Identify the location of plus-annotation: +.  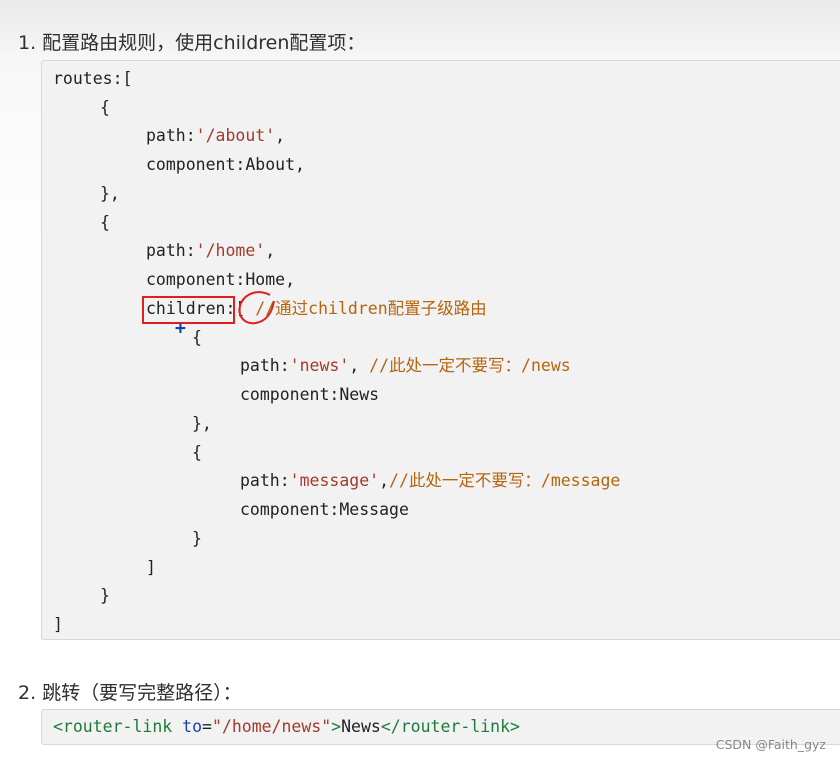
(180, 328).